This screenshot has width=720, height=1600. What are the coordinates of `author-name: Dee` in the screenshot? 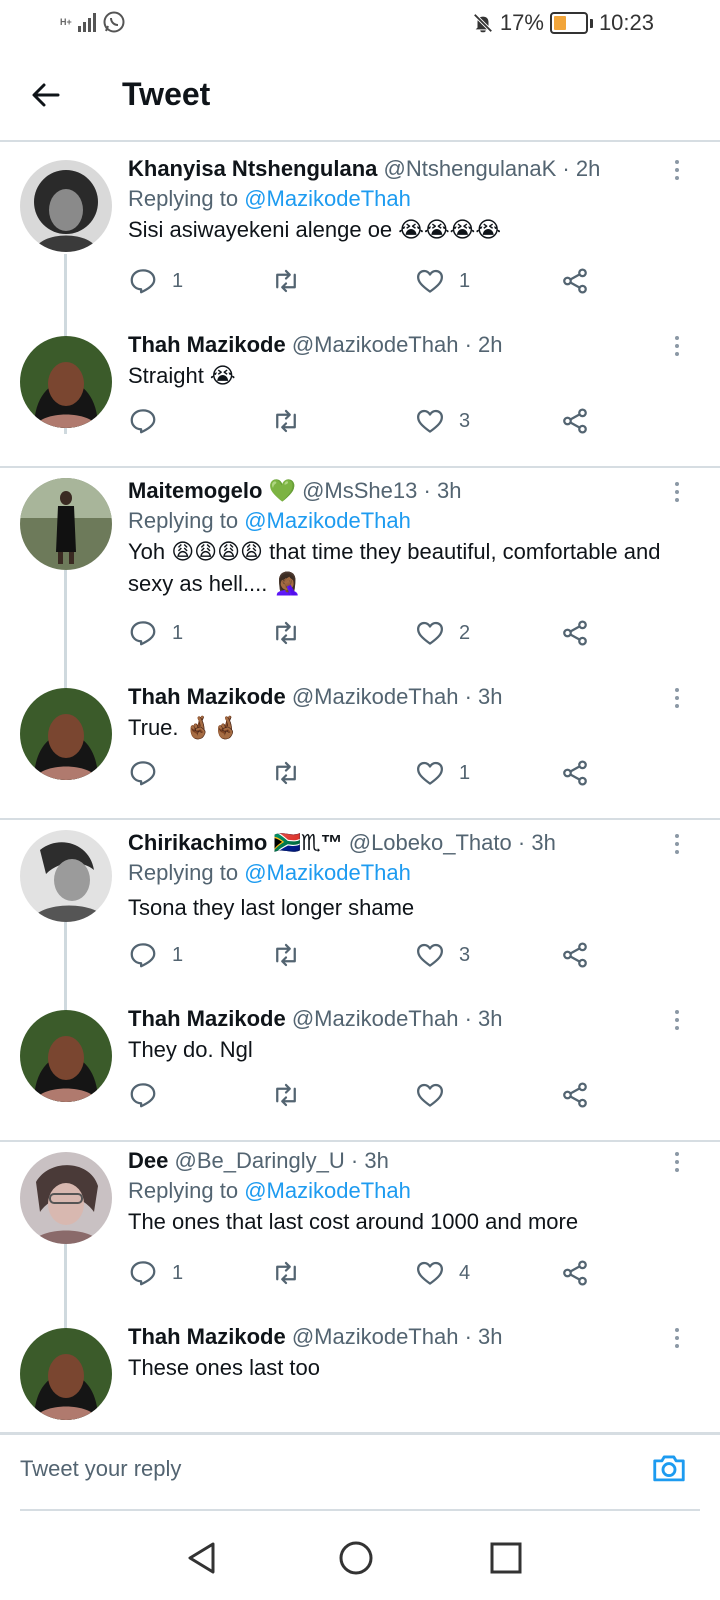 It's located at (148, 1160).